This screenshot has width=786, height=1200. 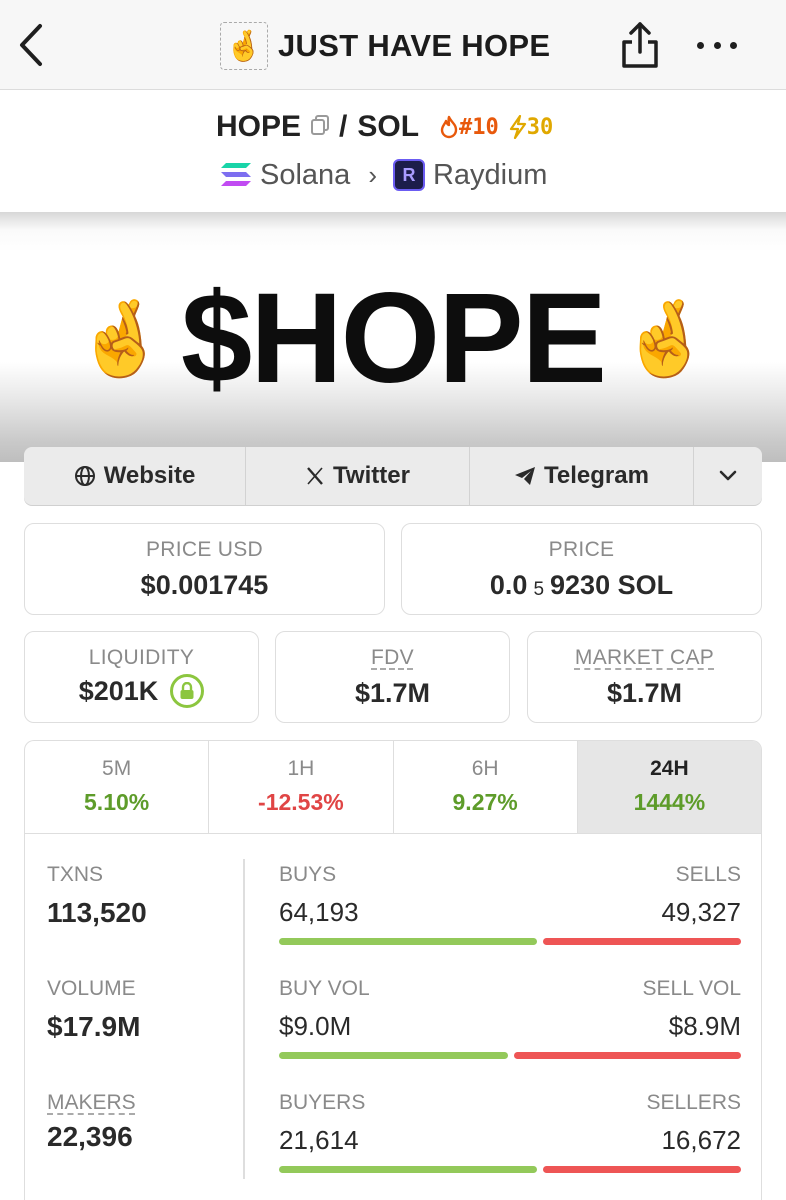 I want to click on market-cap-value: $1.7M, so click(x=644, y=693).